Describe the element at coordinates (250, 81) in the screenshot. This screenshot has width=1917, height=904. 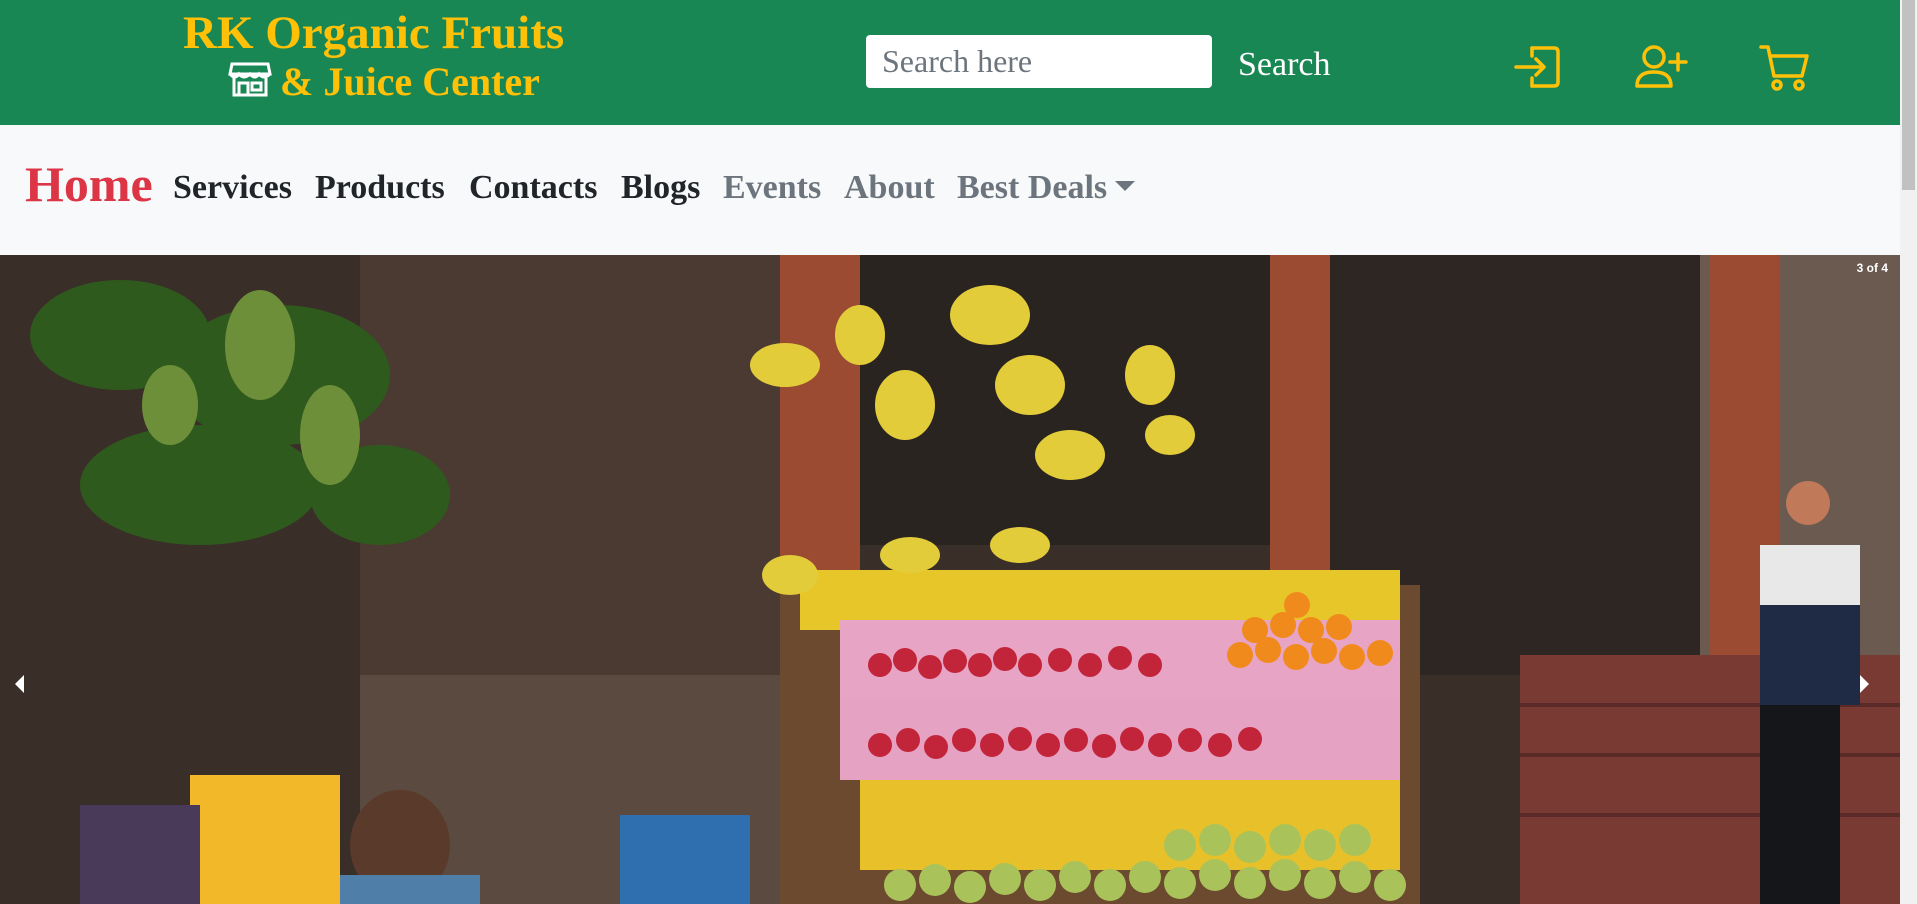
I see `store-icon` at that location.